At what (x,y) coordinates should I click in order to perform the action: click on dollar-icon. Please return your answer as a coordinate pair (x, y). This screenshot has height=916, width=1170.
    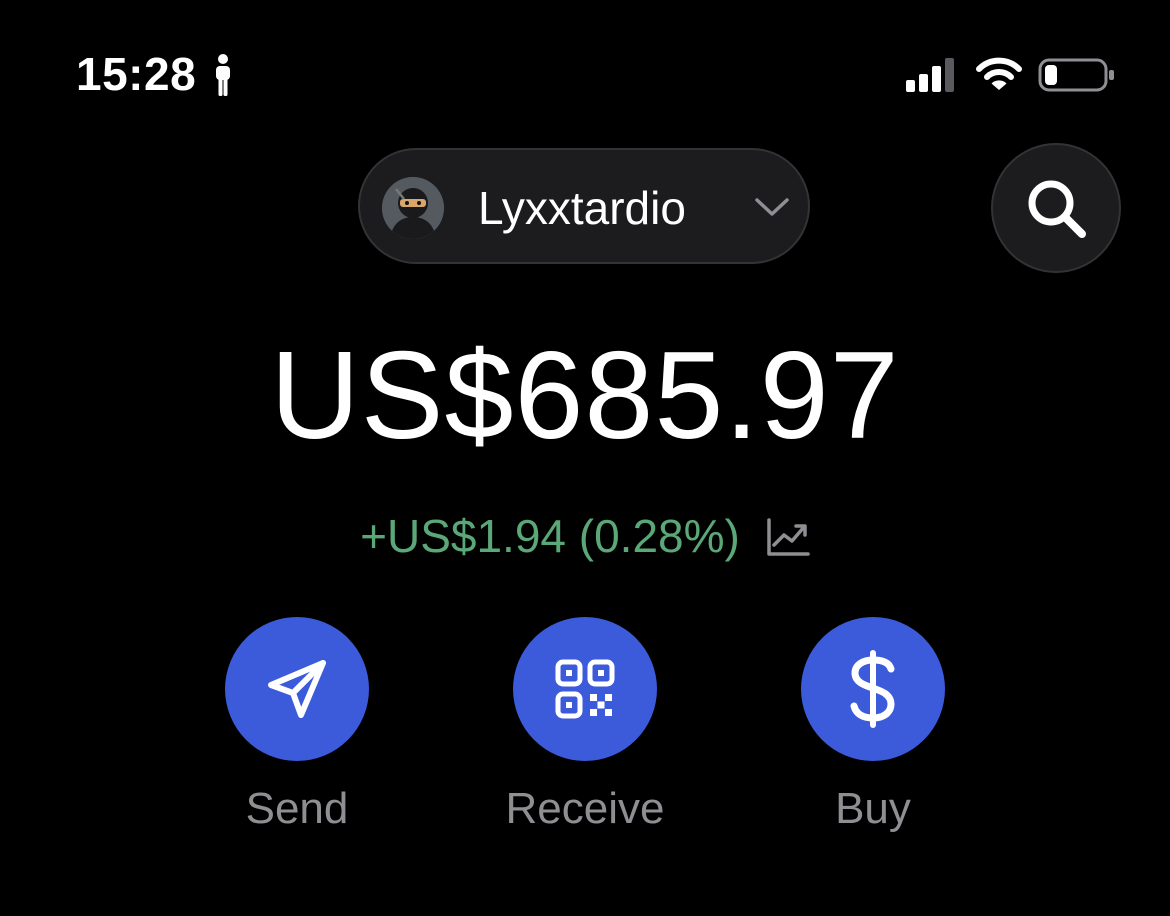
    Looking at the image, I should click on (872, 689).